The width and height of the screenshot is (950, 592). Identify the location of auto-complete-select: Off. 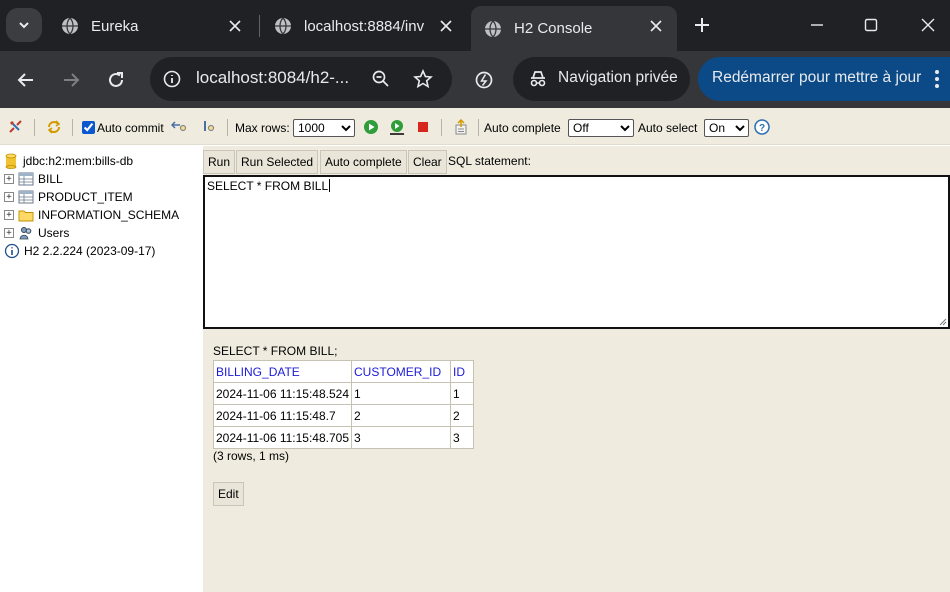
(601, 128).